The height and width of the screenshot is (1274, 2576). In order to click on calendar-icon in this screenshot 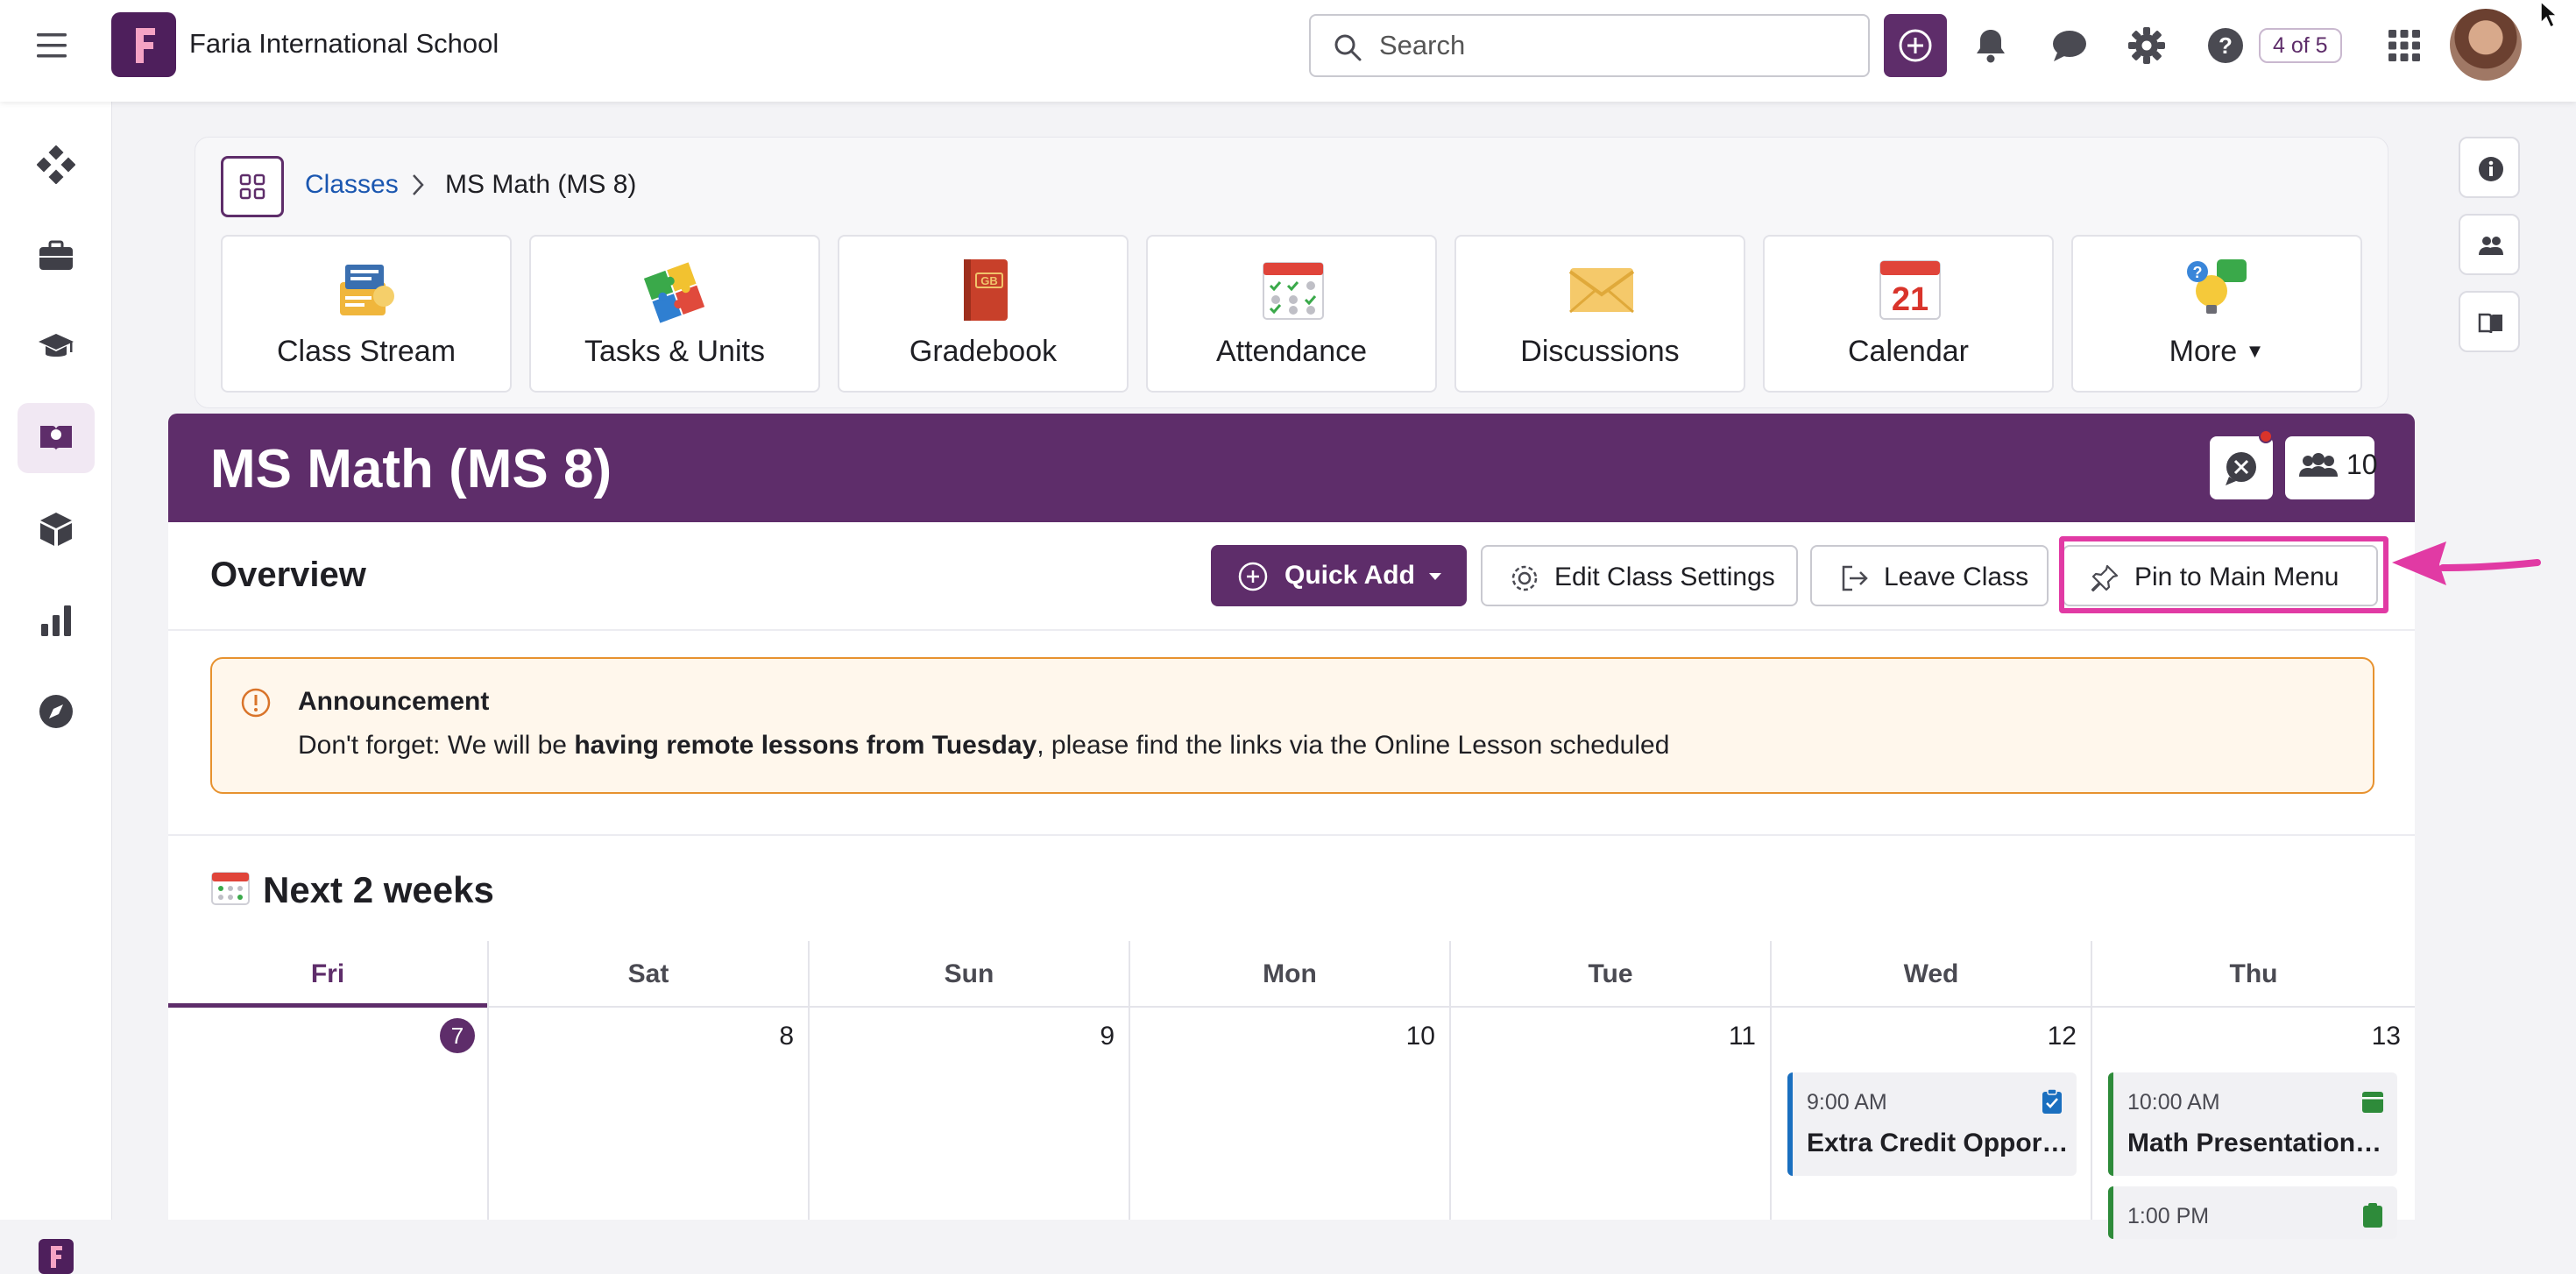, I will do `click(230, 887)`.